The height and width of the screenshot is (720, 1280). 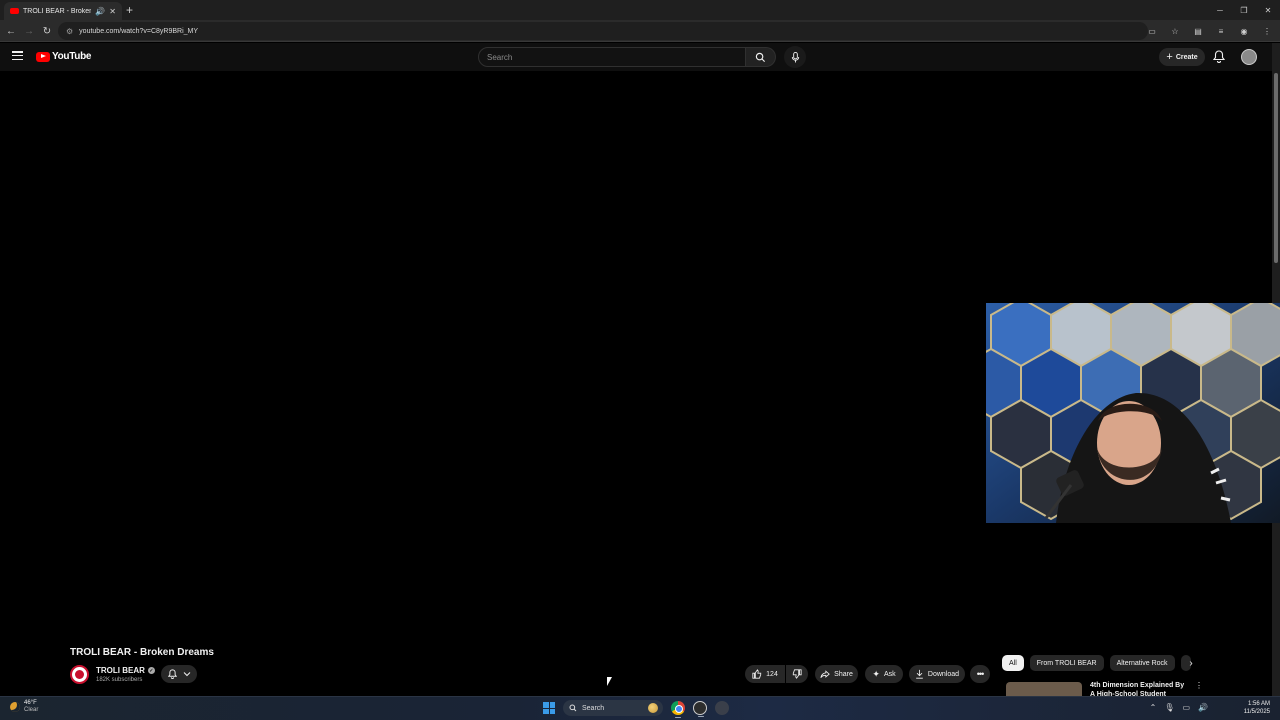 What do you see at coordinates (69, 31) in the screenshot?
I see `site-info-icon: ⚙` at bounding box center [69, 31].